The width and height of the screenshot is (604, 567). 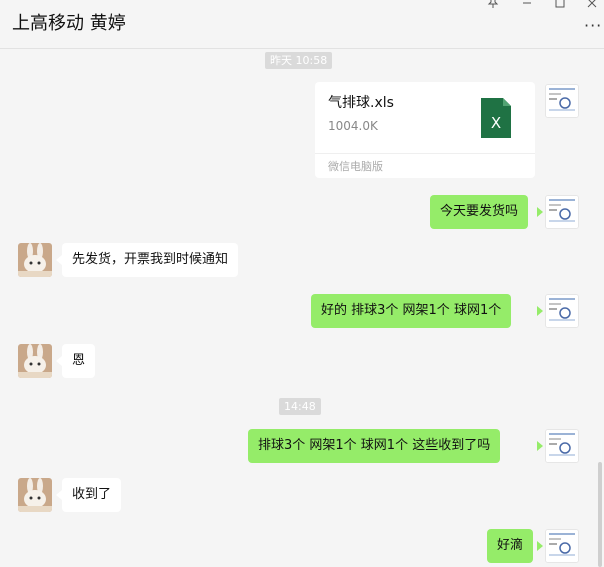 What do you see at coordinates (479, 212) in the screenshot?
I see `message-bubble-self: 今天要发货吗` at bounding box center [479, 212].